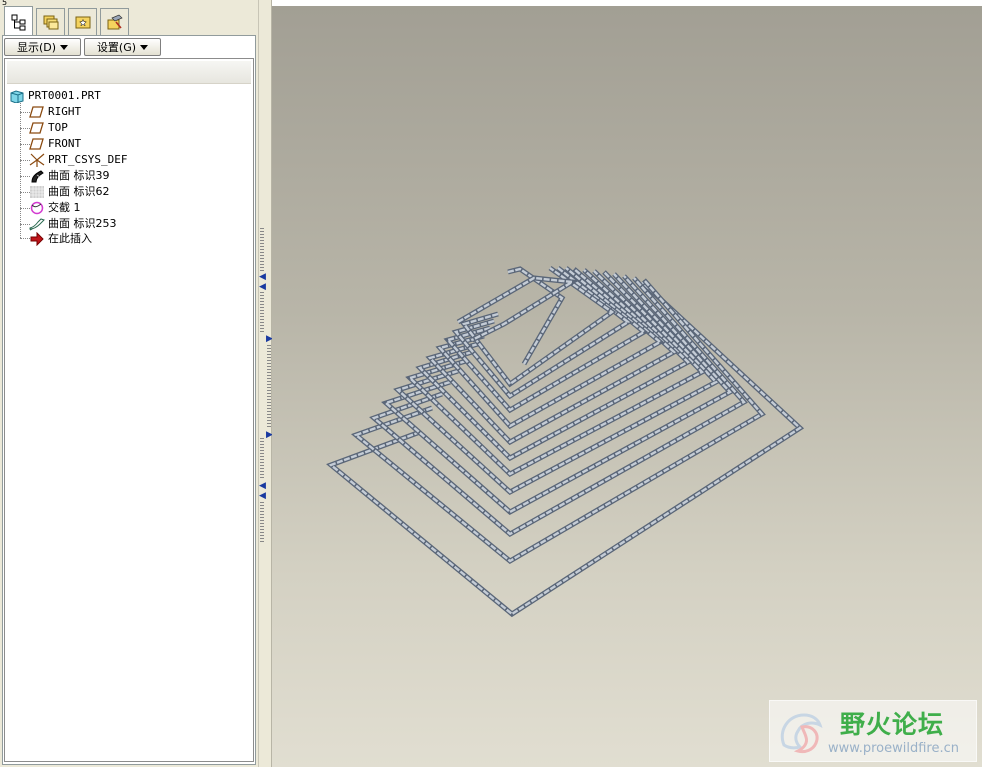  What do you see at coordinates (152, 208) in the screenshot?
I see `tree-item-intersect-1: 交截 1` at bounding box center [152, 208].